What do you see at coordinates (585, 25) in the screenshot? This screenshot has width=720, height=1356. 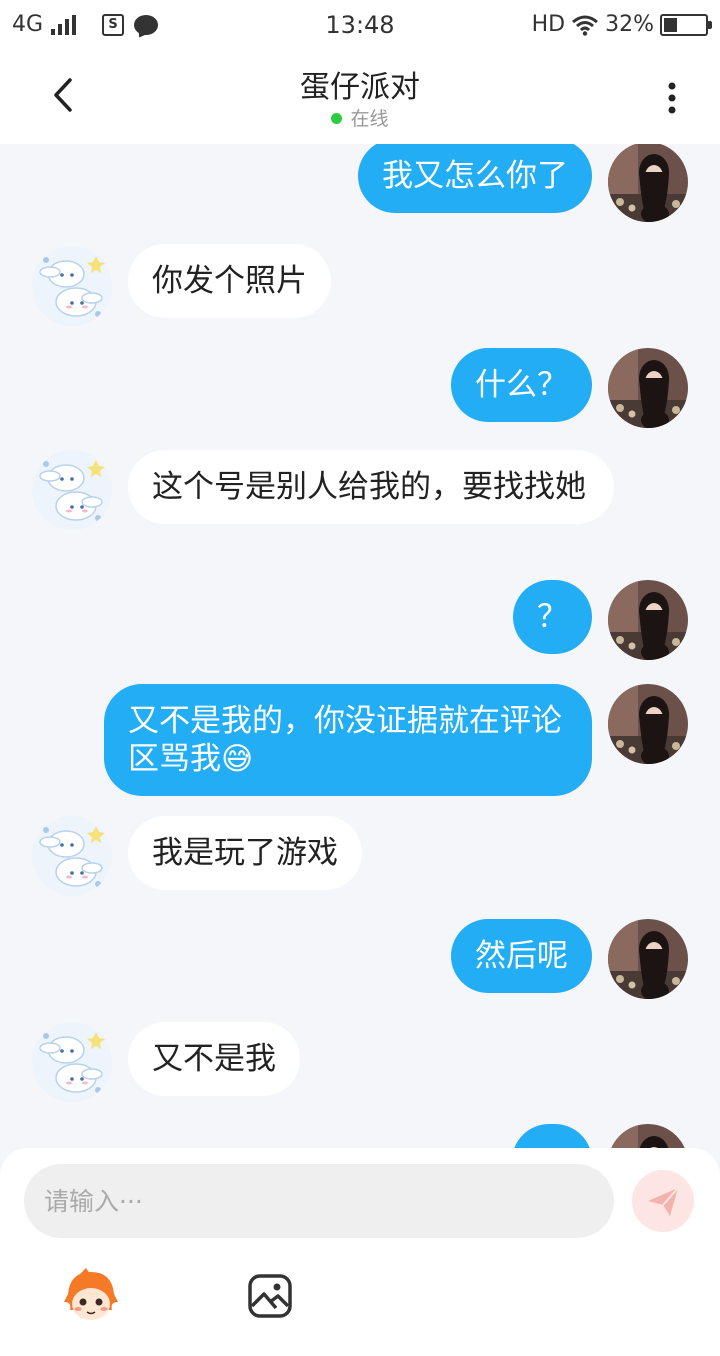 I see `wifi-icon` at bounding box center [585, 25].